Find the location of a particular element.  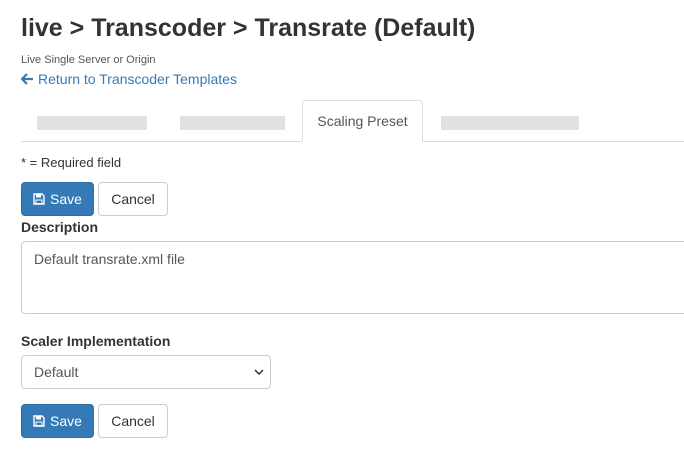

page-subtitle: Live Single Server or Origin is located at coordinates (88, 60).